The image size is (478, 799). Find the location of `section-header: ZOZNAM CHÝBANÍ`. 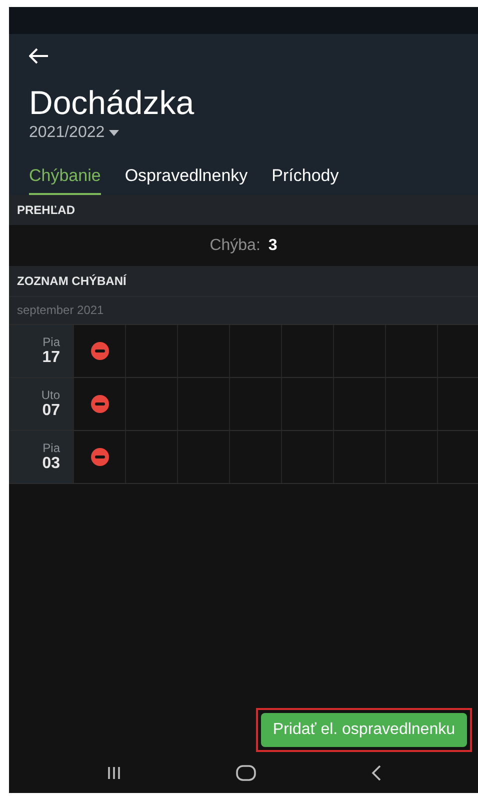

section-header: ZOZNAM CHÝBANÍ is located at coordinates (243, 281).